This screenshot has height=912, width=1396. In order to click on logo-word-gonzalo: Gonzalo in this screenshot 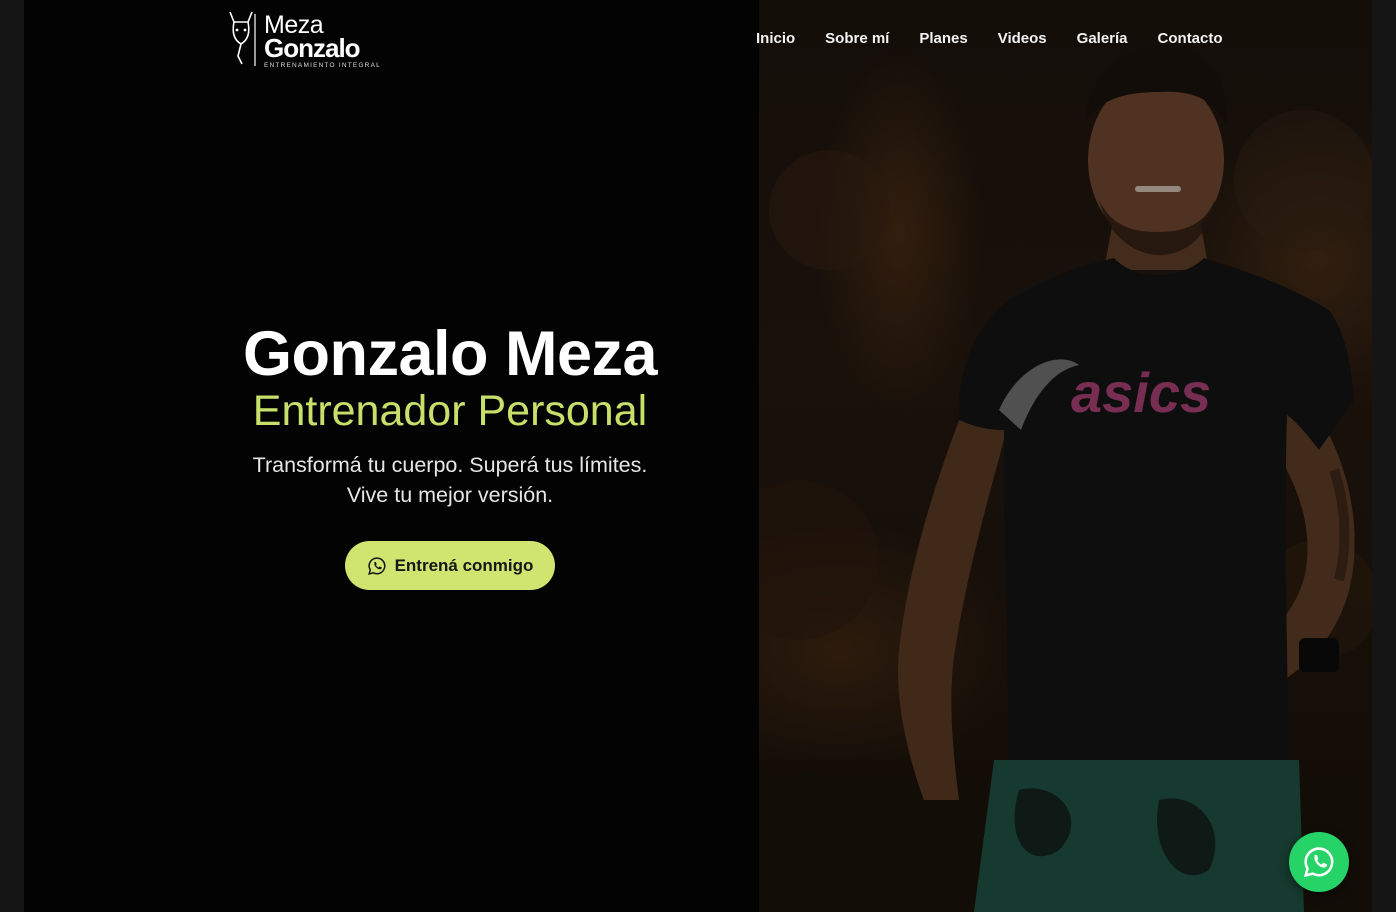, I will do `click(312, 48)`.